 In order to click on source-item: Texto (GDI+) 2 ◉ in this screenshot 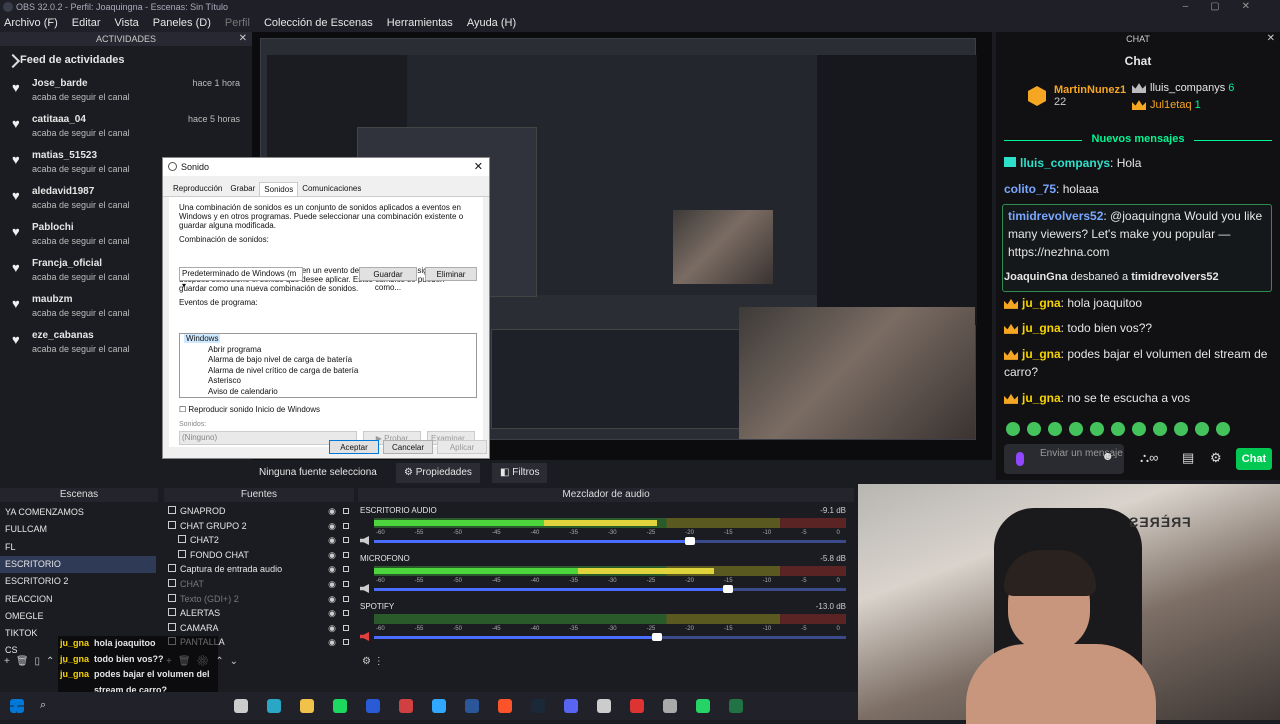, I will do `click(259, 599)`.